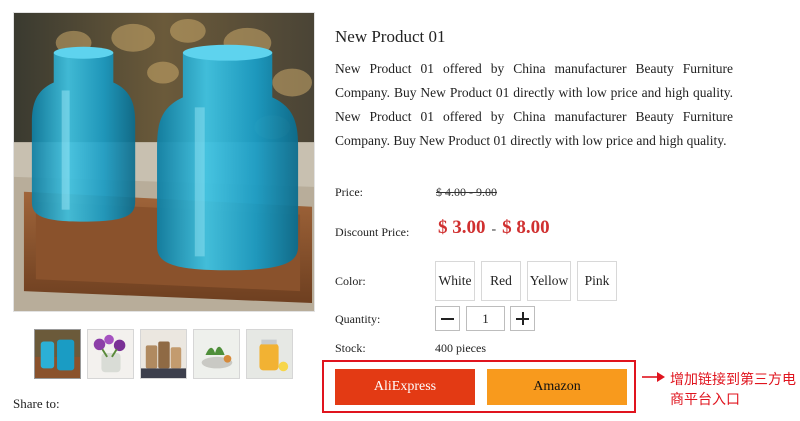 The image size is (800, 421). I want to click on discount-price: $ 3.00- $ 8.00, so click(494, 228).